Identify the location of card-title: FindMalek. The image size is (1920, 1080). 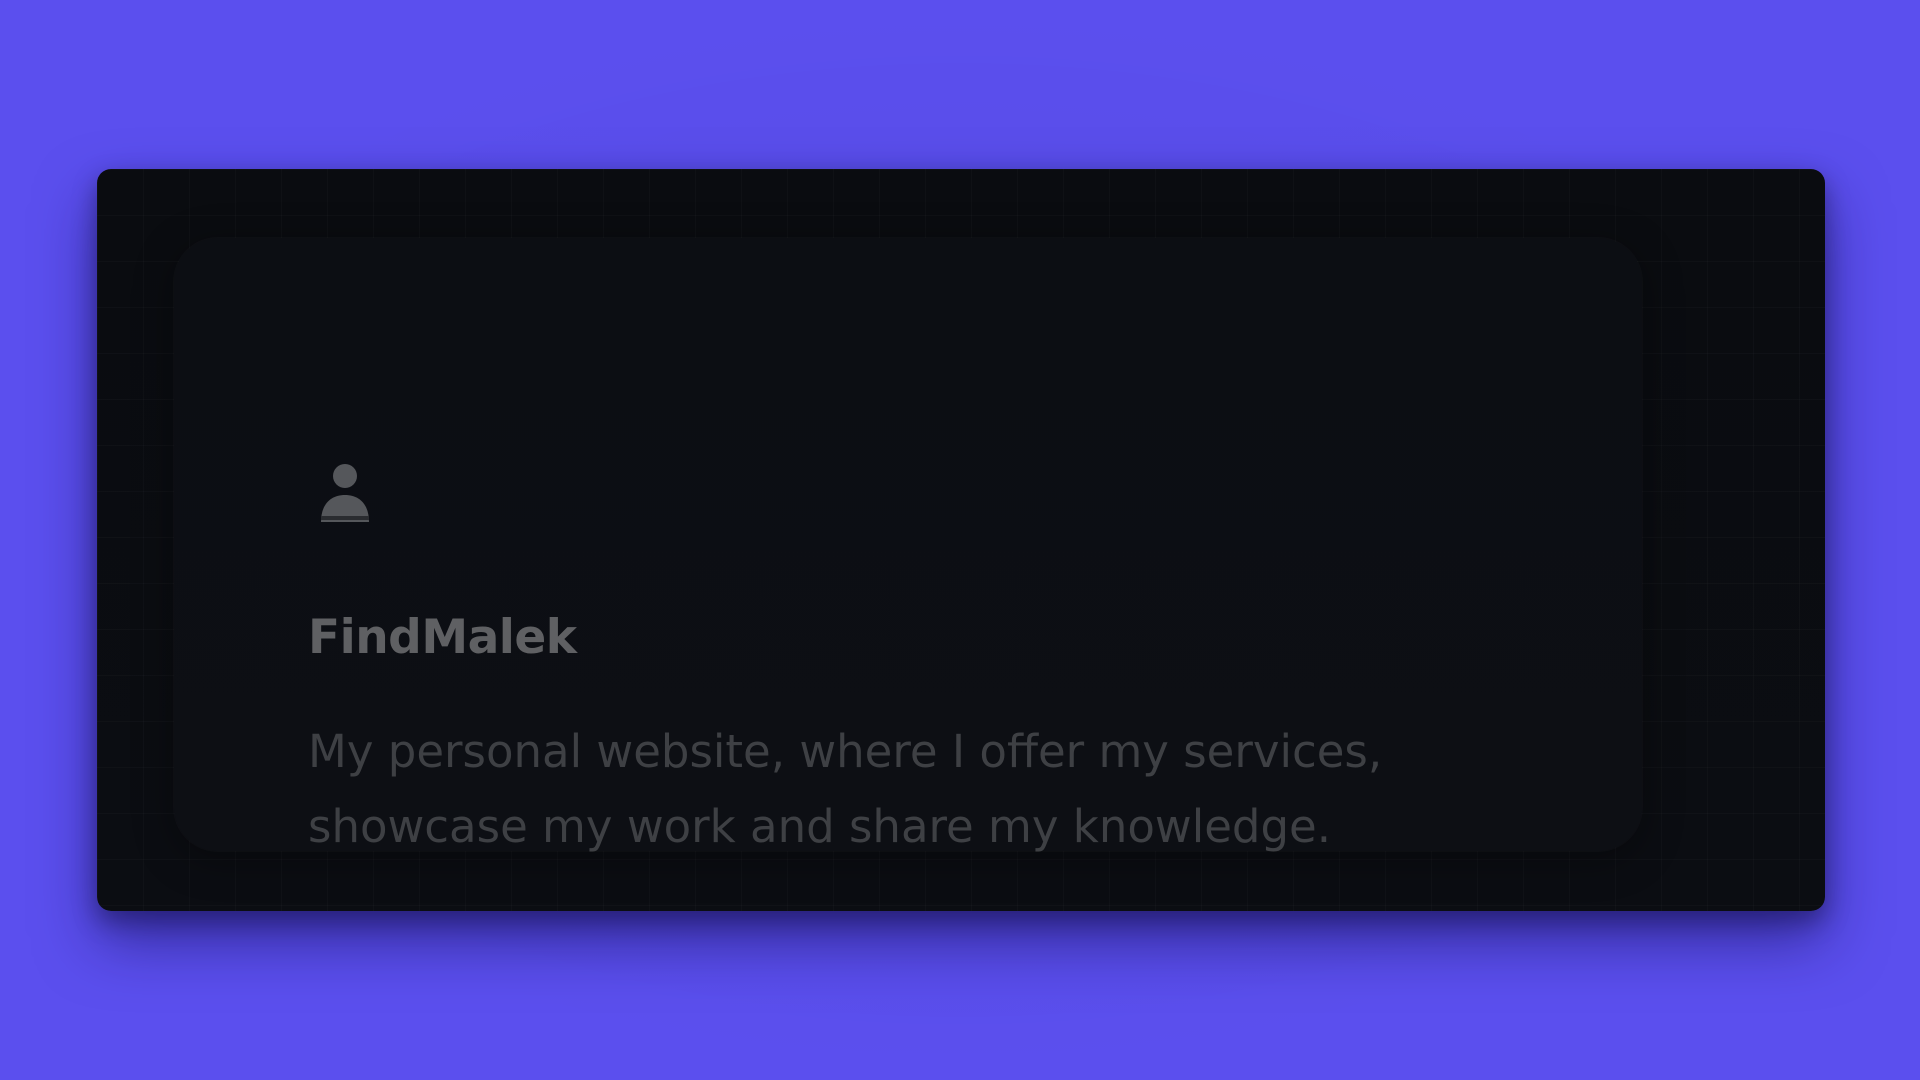
(442, 637).